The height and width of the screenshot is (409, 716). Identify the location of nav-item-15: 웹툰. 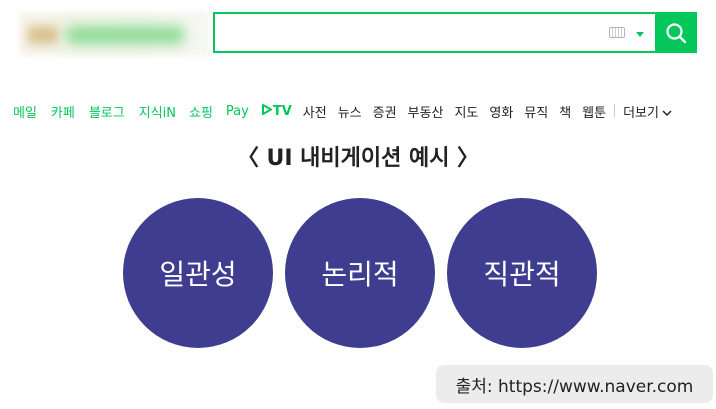
(594, 111).